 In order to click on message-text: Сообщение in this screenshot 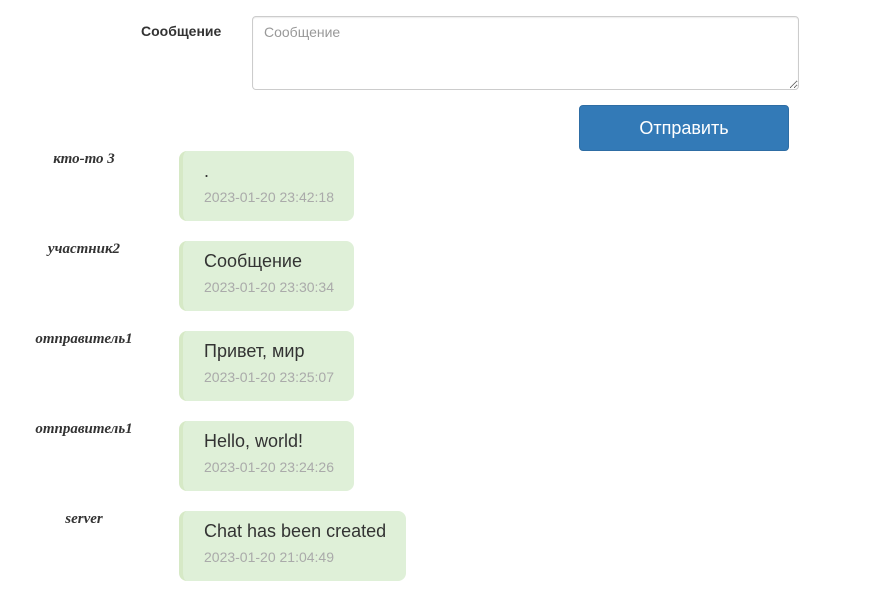, I will do `click(253, 261)`.